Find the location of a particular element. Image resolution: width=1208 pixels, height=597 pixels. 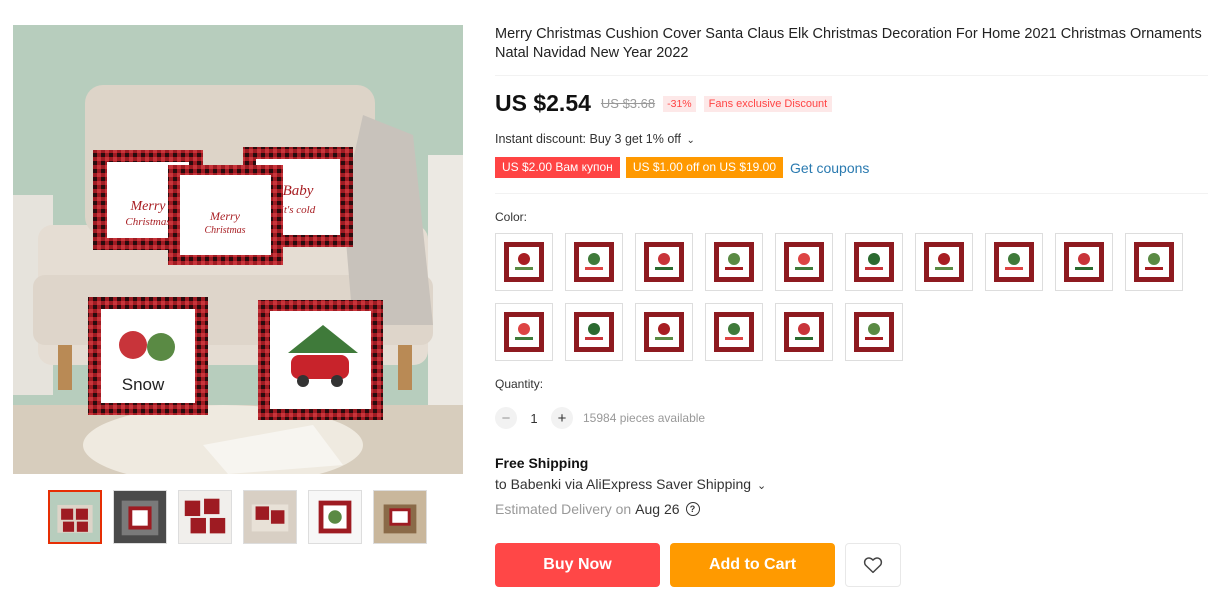

estimated-delivery-label: Estimated Delivery on is located at coordinates (563, 509).